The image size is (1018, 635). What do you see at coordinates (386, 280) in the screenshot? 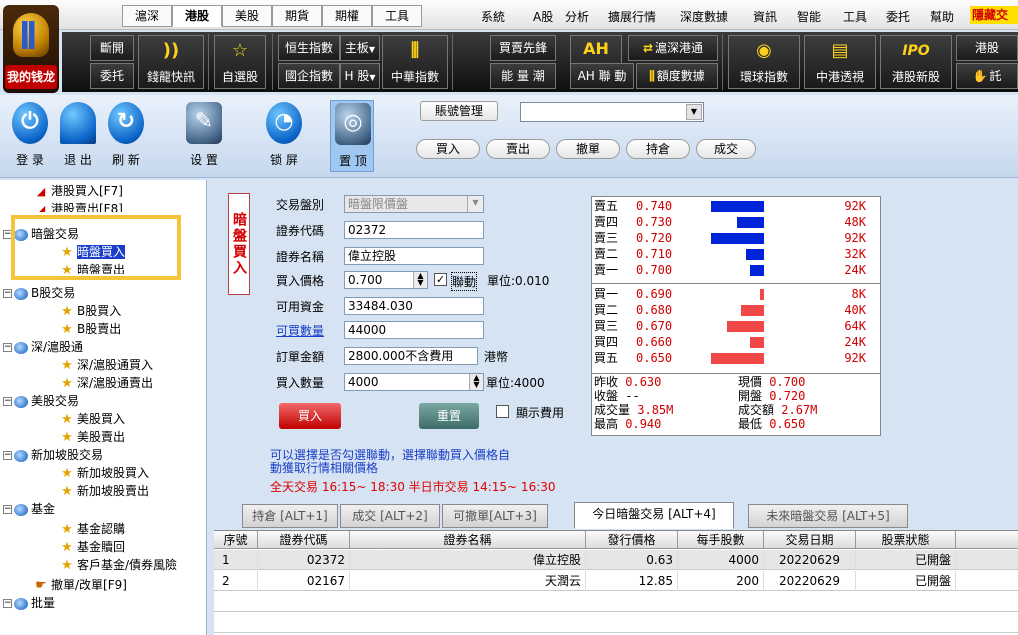
I see `price-stepper: 0.700 ▲ ▼` at bounding box center [386, 280].